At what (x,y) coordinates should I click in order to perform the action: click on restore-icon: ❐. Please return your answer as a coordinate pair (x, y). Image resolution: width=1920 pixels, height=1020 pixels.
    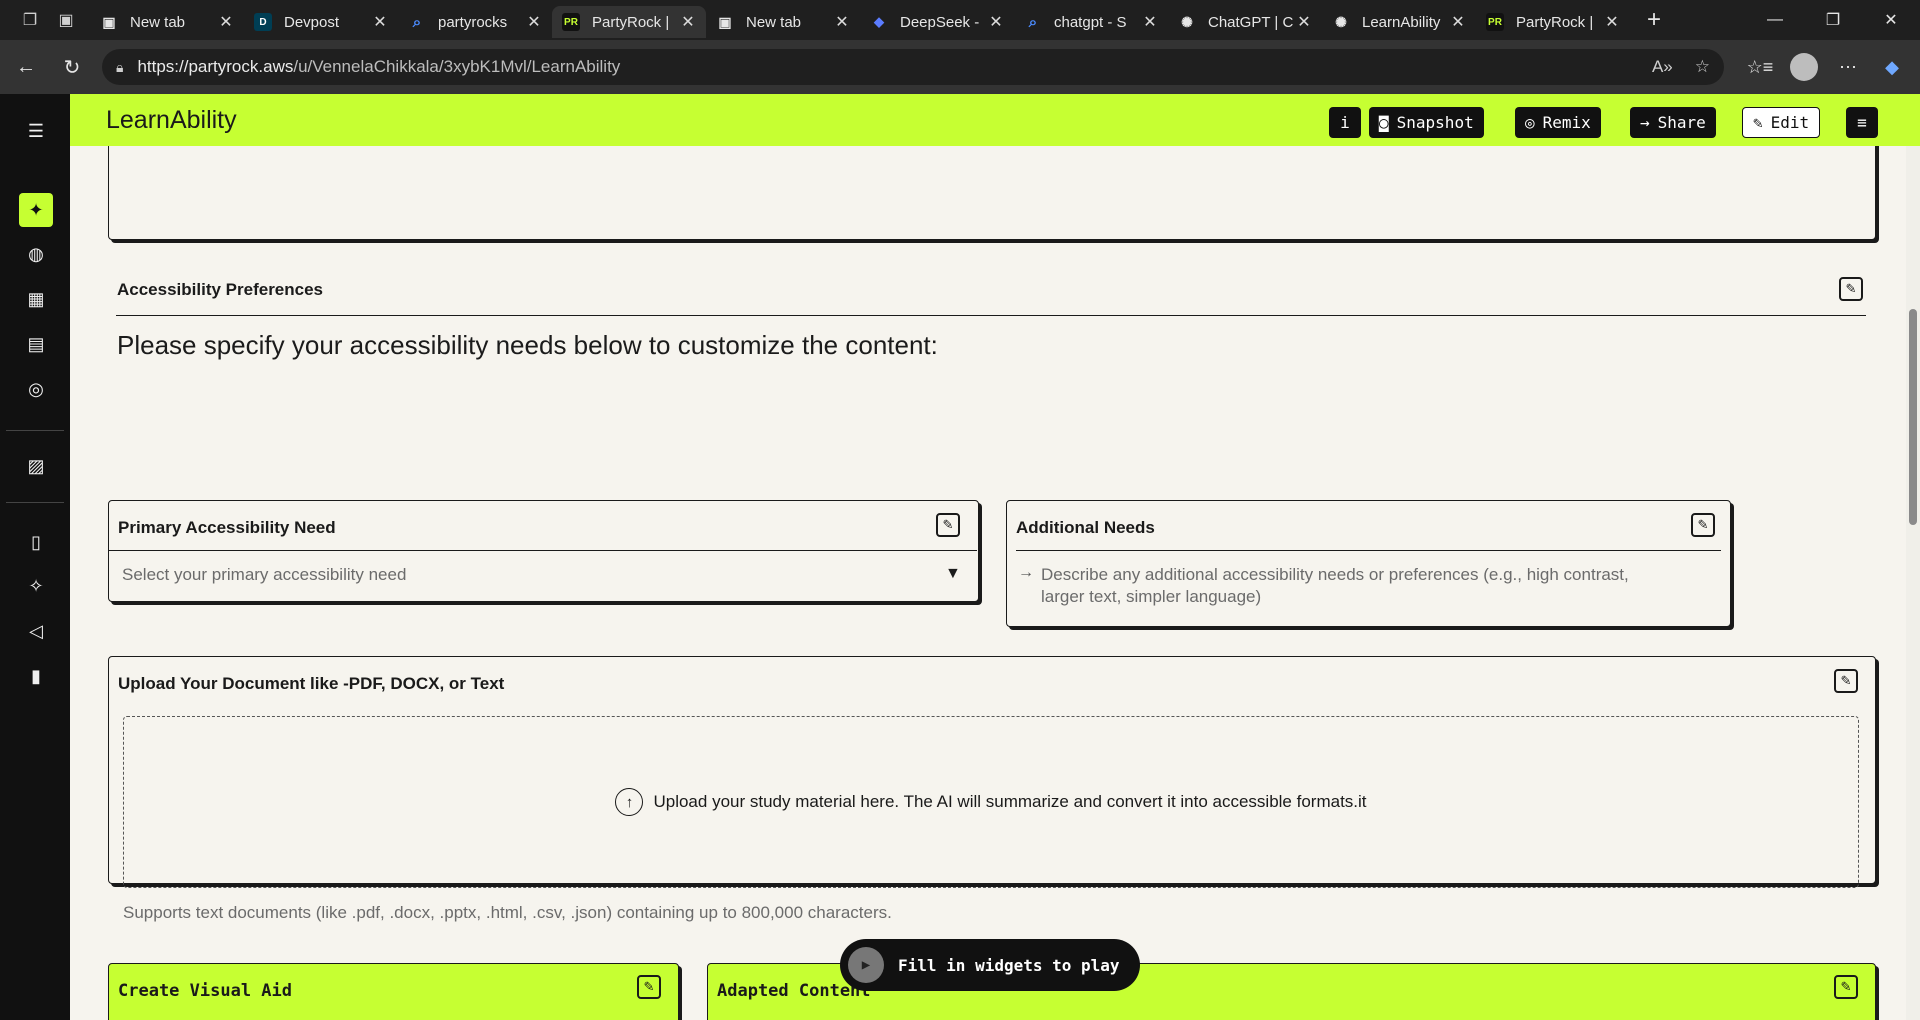
    Looking at the image, I should click on (1833, 20).